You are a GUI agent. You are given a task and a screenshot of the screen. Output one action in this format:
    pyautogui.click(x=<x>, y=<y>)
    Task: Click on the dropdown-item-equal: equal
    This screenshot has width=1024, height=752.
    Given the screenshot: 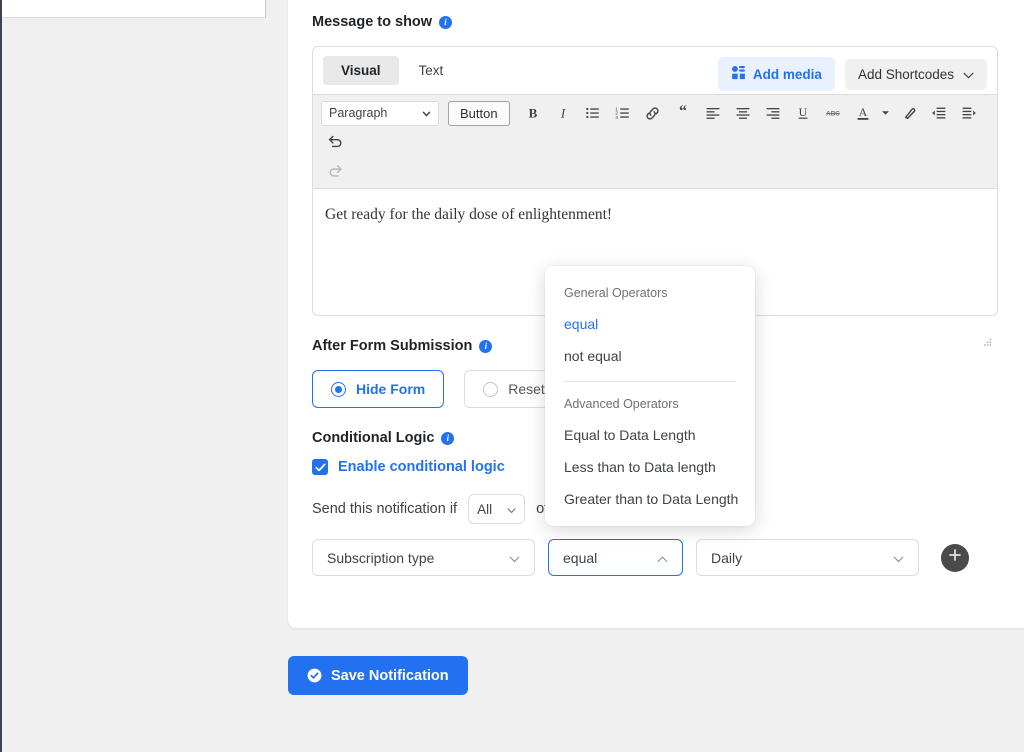 What is the action you would take?
    pyautogui.click(x=650, y=324)
    